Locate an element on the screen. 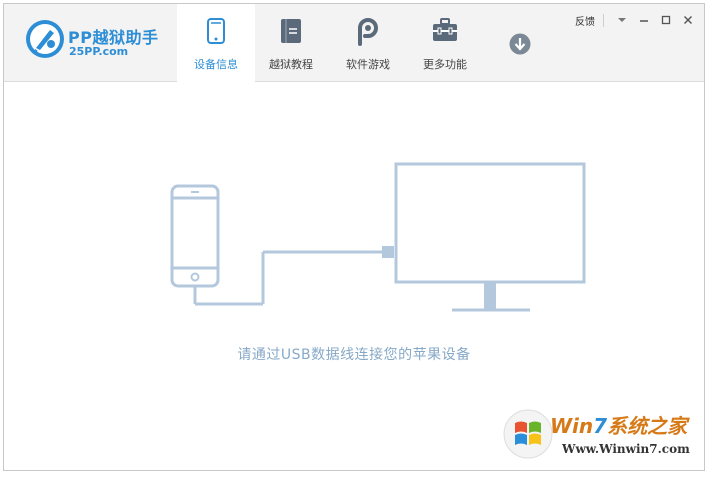 The width and height of the screenshot is (710, 477). tab-more-features: 更多功能 is located at coordinates (445, 43).